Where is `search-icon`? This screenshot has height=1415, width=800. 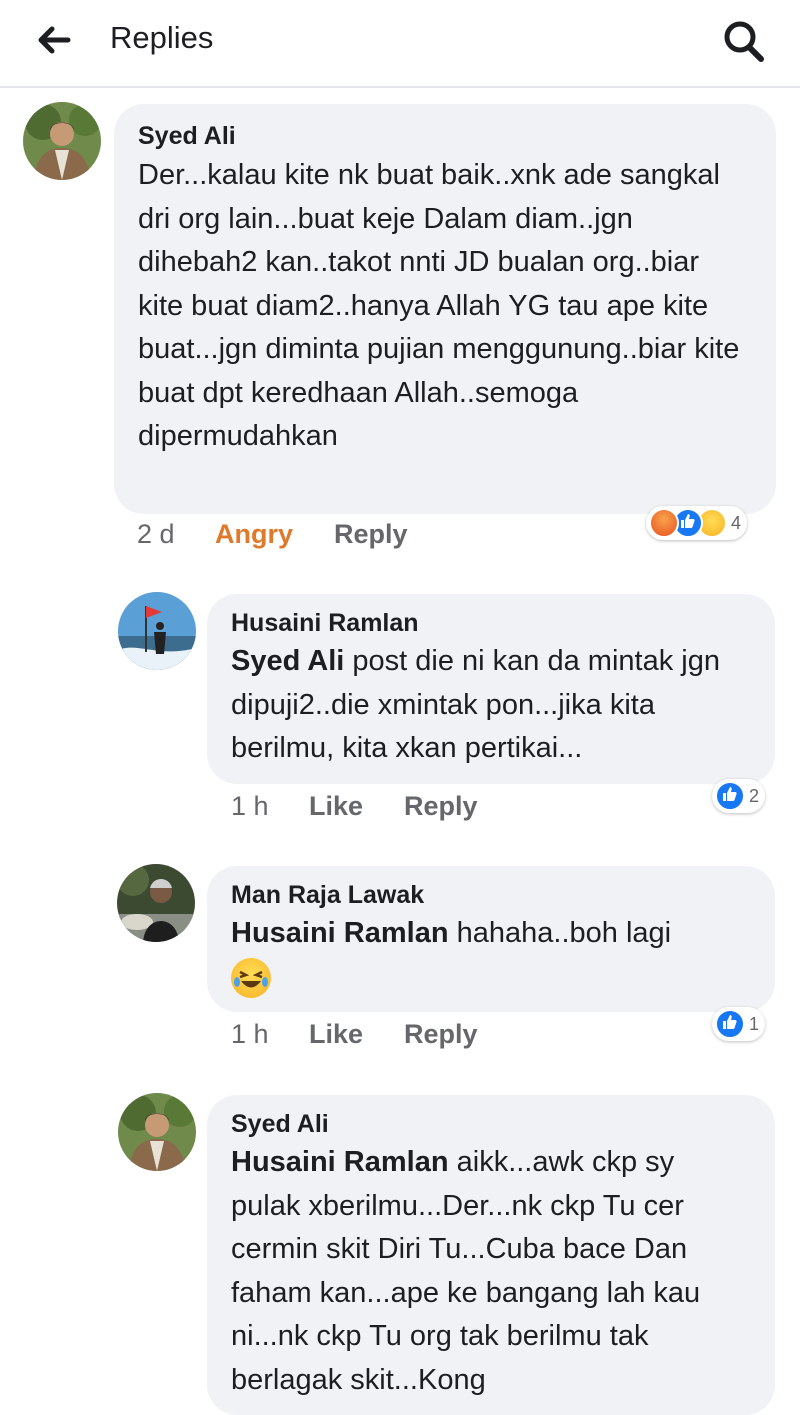
search-icon is located at coordinates (744, 41).